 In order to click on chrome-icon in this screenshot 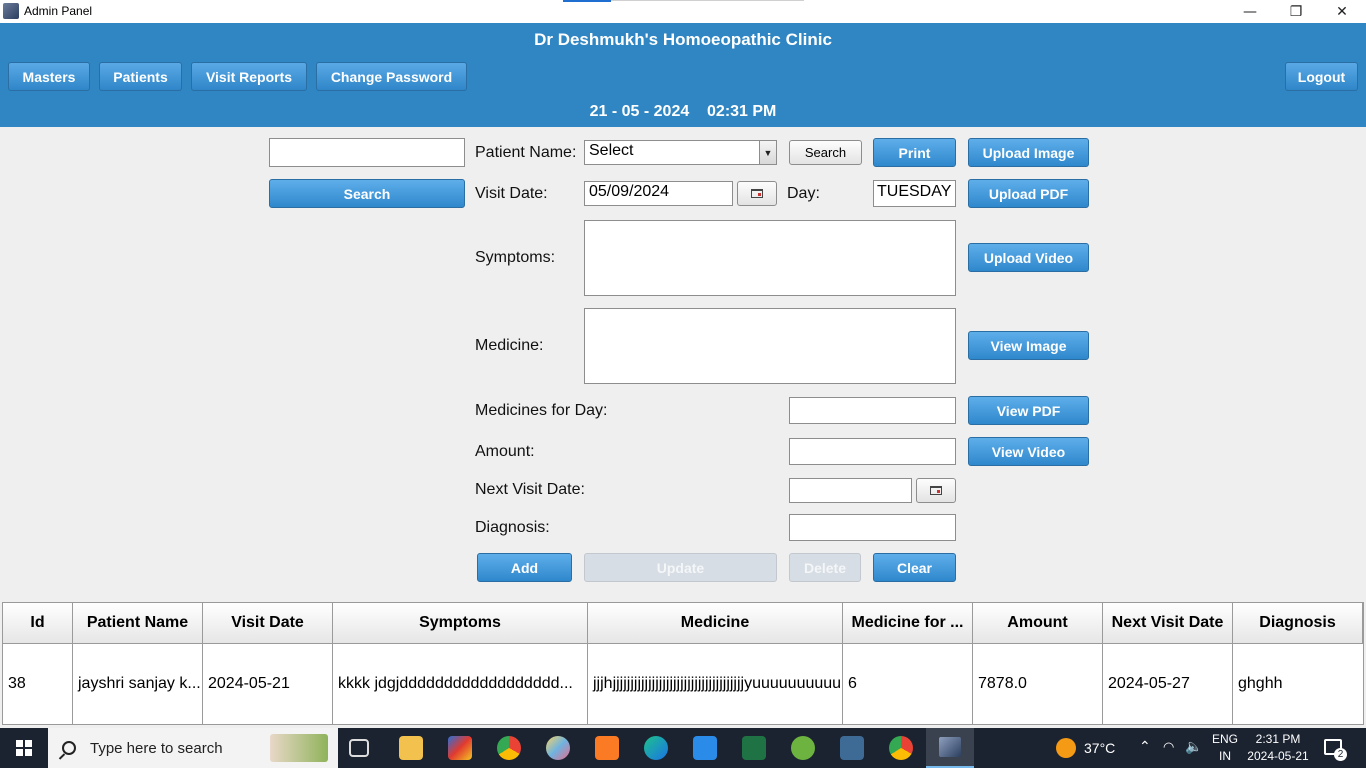, I will do `click(509, 748)`.